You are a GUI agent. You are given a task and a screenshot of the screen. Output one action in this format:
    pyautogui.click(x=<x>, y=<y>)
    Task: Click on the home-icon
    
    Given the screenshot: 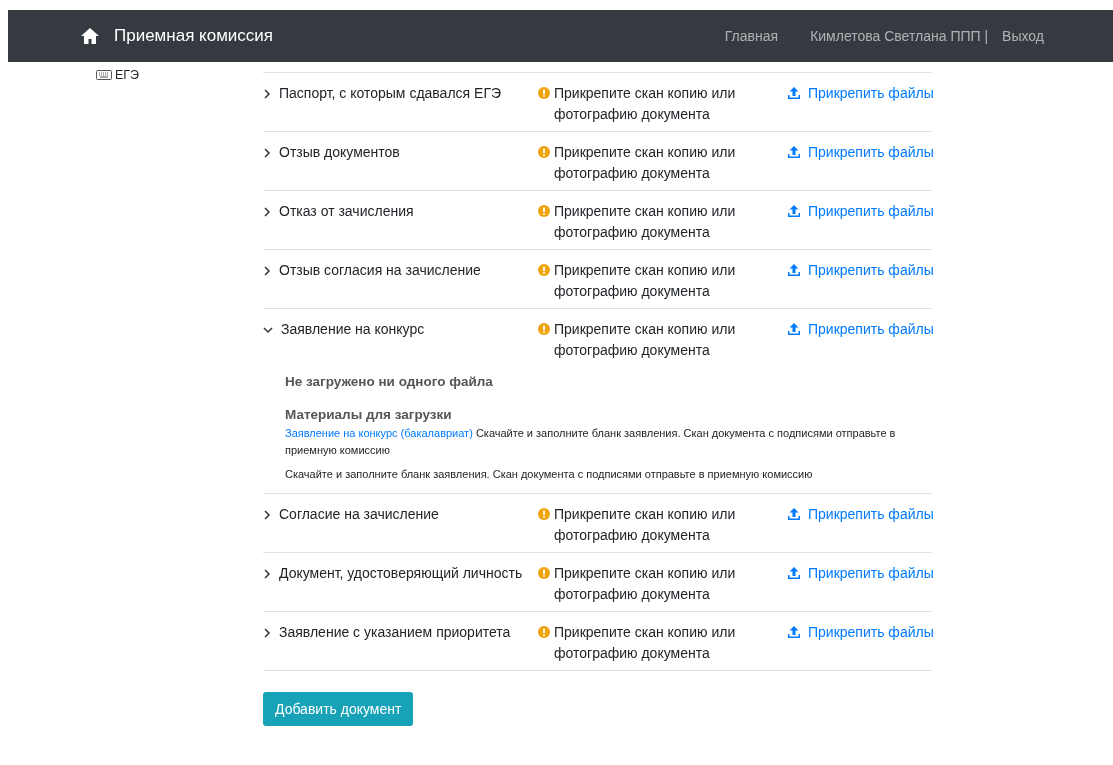 What is the action you would take?
    pyautogui.click(x=90, y=36)
    